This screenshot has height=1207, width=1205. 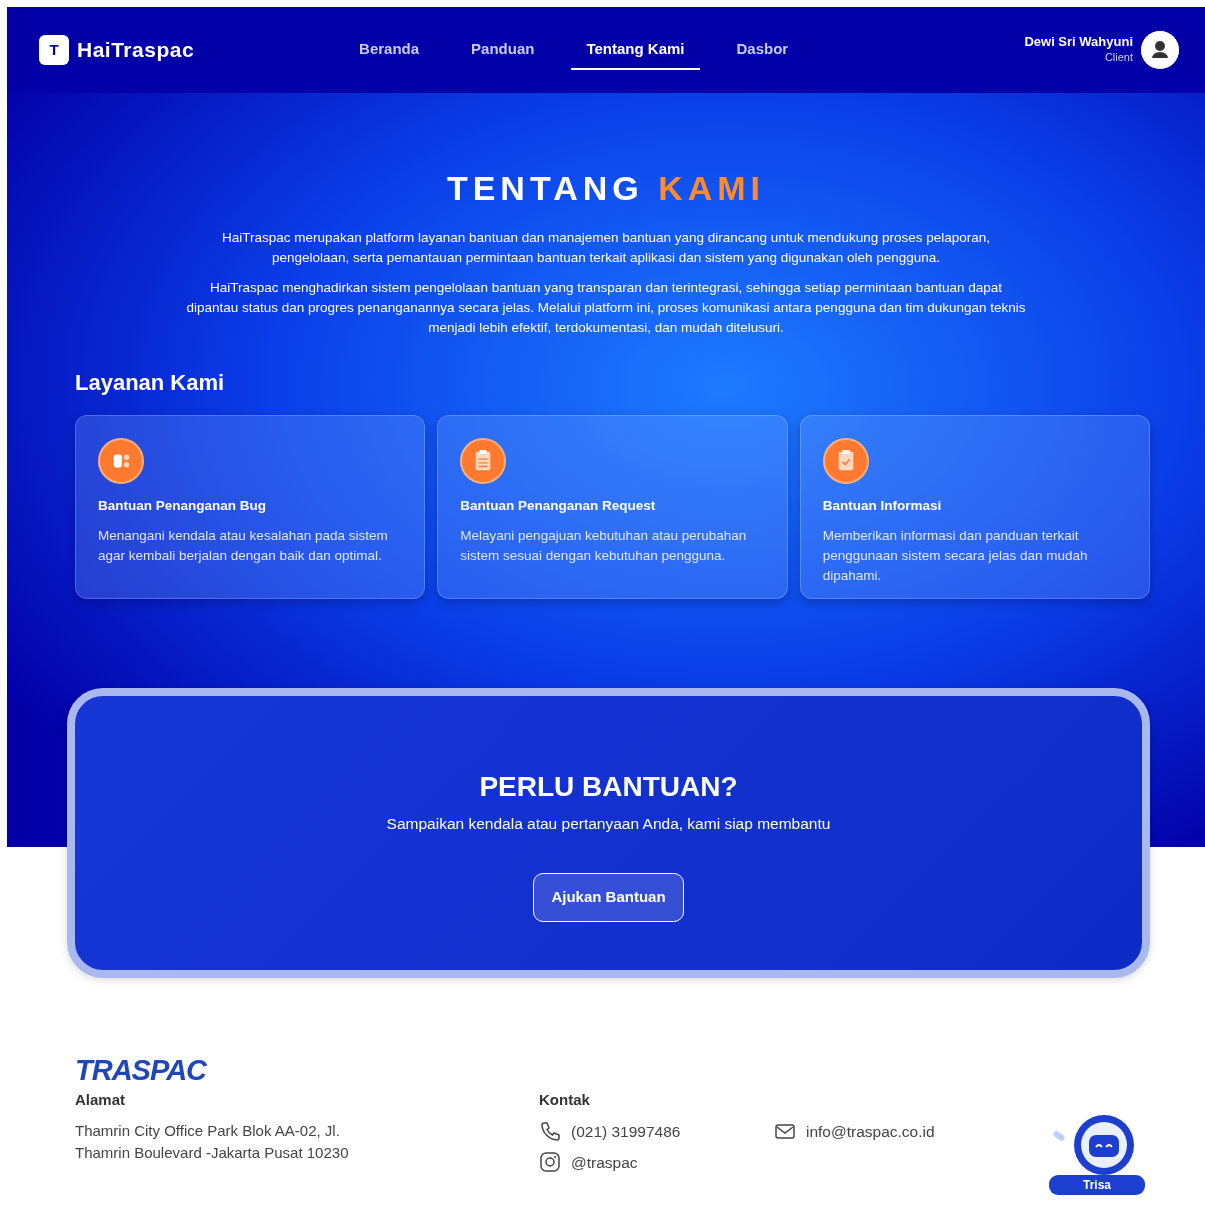 What do you see at coordinates (606, 308) in the screenshot?
I see `intro-paragraph: HaiTraspac menghadirkan sistem pengelolaan bantuan yang transparan dan terintegrasi, sehingga setiap permintaan bantuan dapat dipantau status dan progres penanganannya secara jelas. Melalui platform ini, proses komunikasi antara pengguna dan tim dukungan teknis menjadi lebih efektif, terdokumentasi, dan mudah ditelusuri.` at bounding box center [606, 308].